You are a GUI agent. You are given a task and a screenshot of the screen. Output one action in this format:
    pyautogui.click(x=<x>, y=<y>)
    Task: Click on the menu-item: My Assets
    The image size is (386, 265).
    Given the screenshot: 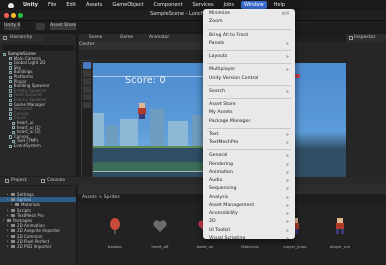 What is the action you would take?
    pyautogui.click(x=249, y=113)
    